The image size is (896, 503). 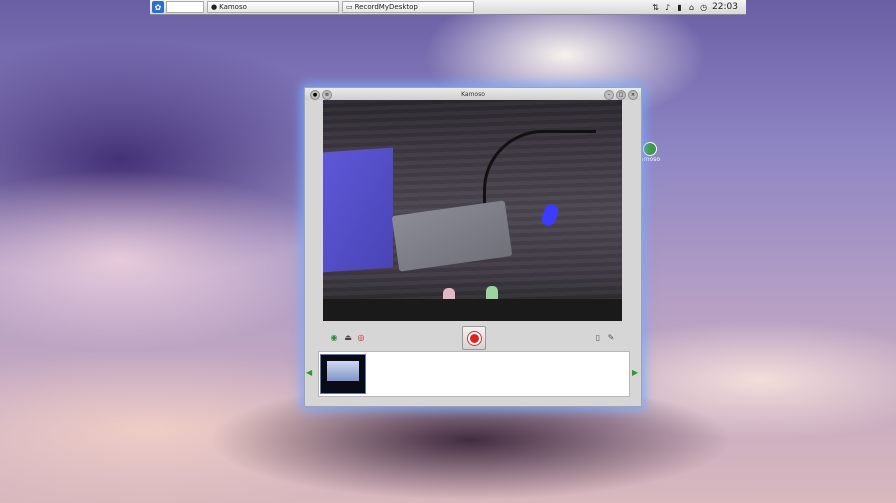 What do you see at coordinates (609, 95) in the screenshot?
I see `shade-button: –` at bounding box center [609, 95].